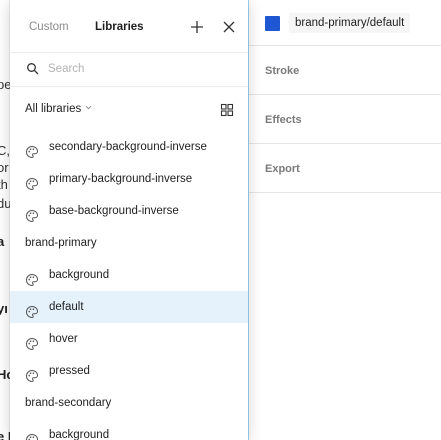 This screenshot has width=441, height=440. Describe the element at coordinates (197, 27) in the screenshot. I see `plus-icon` at that location.